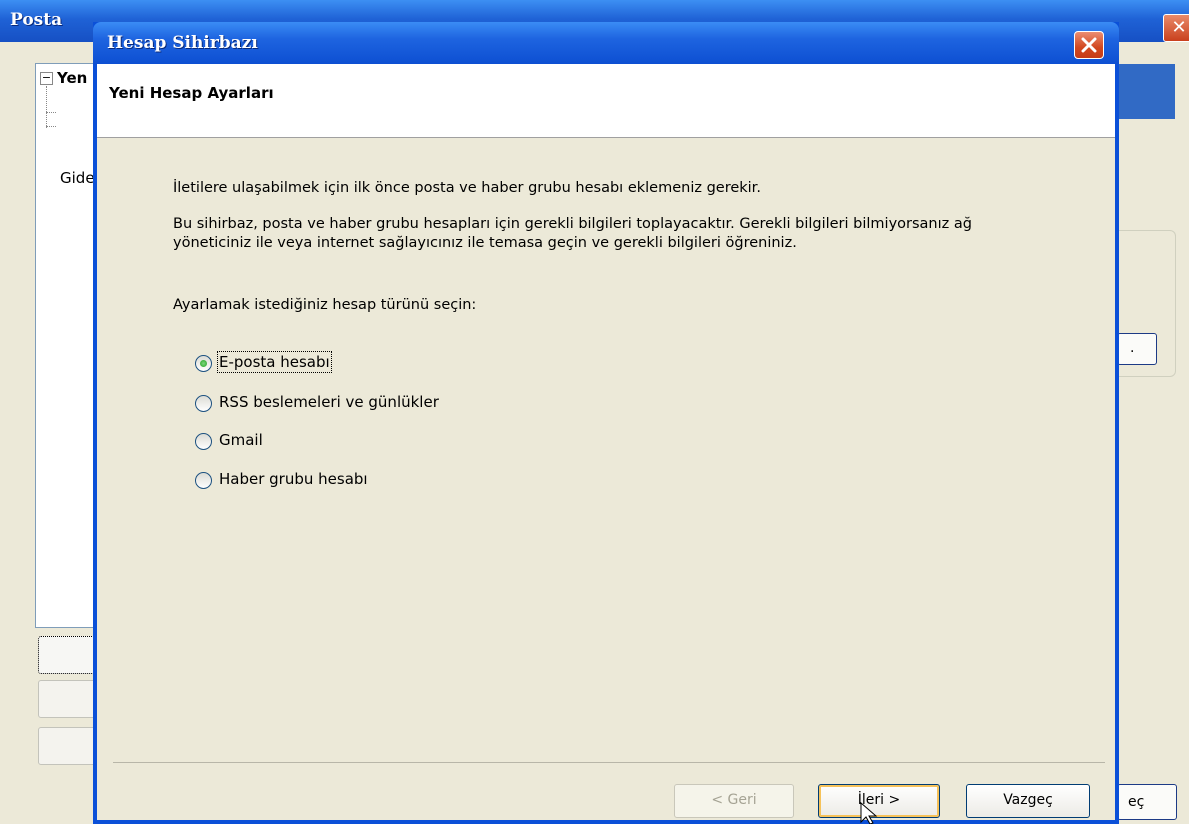 Image resolution: width=1189 pixels, height=824 pixels. What do you see at coordinates (1145, 91) in the screenshot?
I see `background-selected-panel` at bounding box center [1145, 91].